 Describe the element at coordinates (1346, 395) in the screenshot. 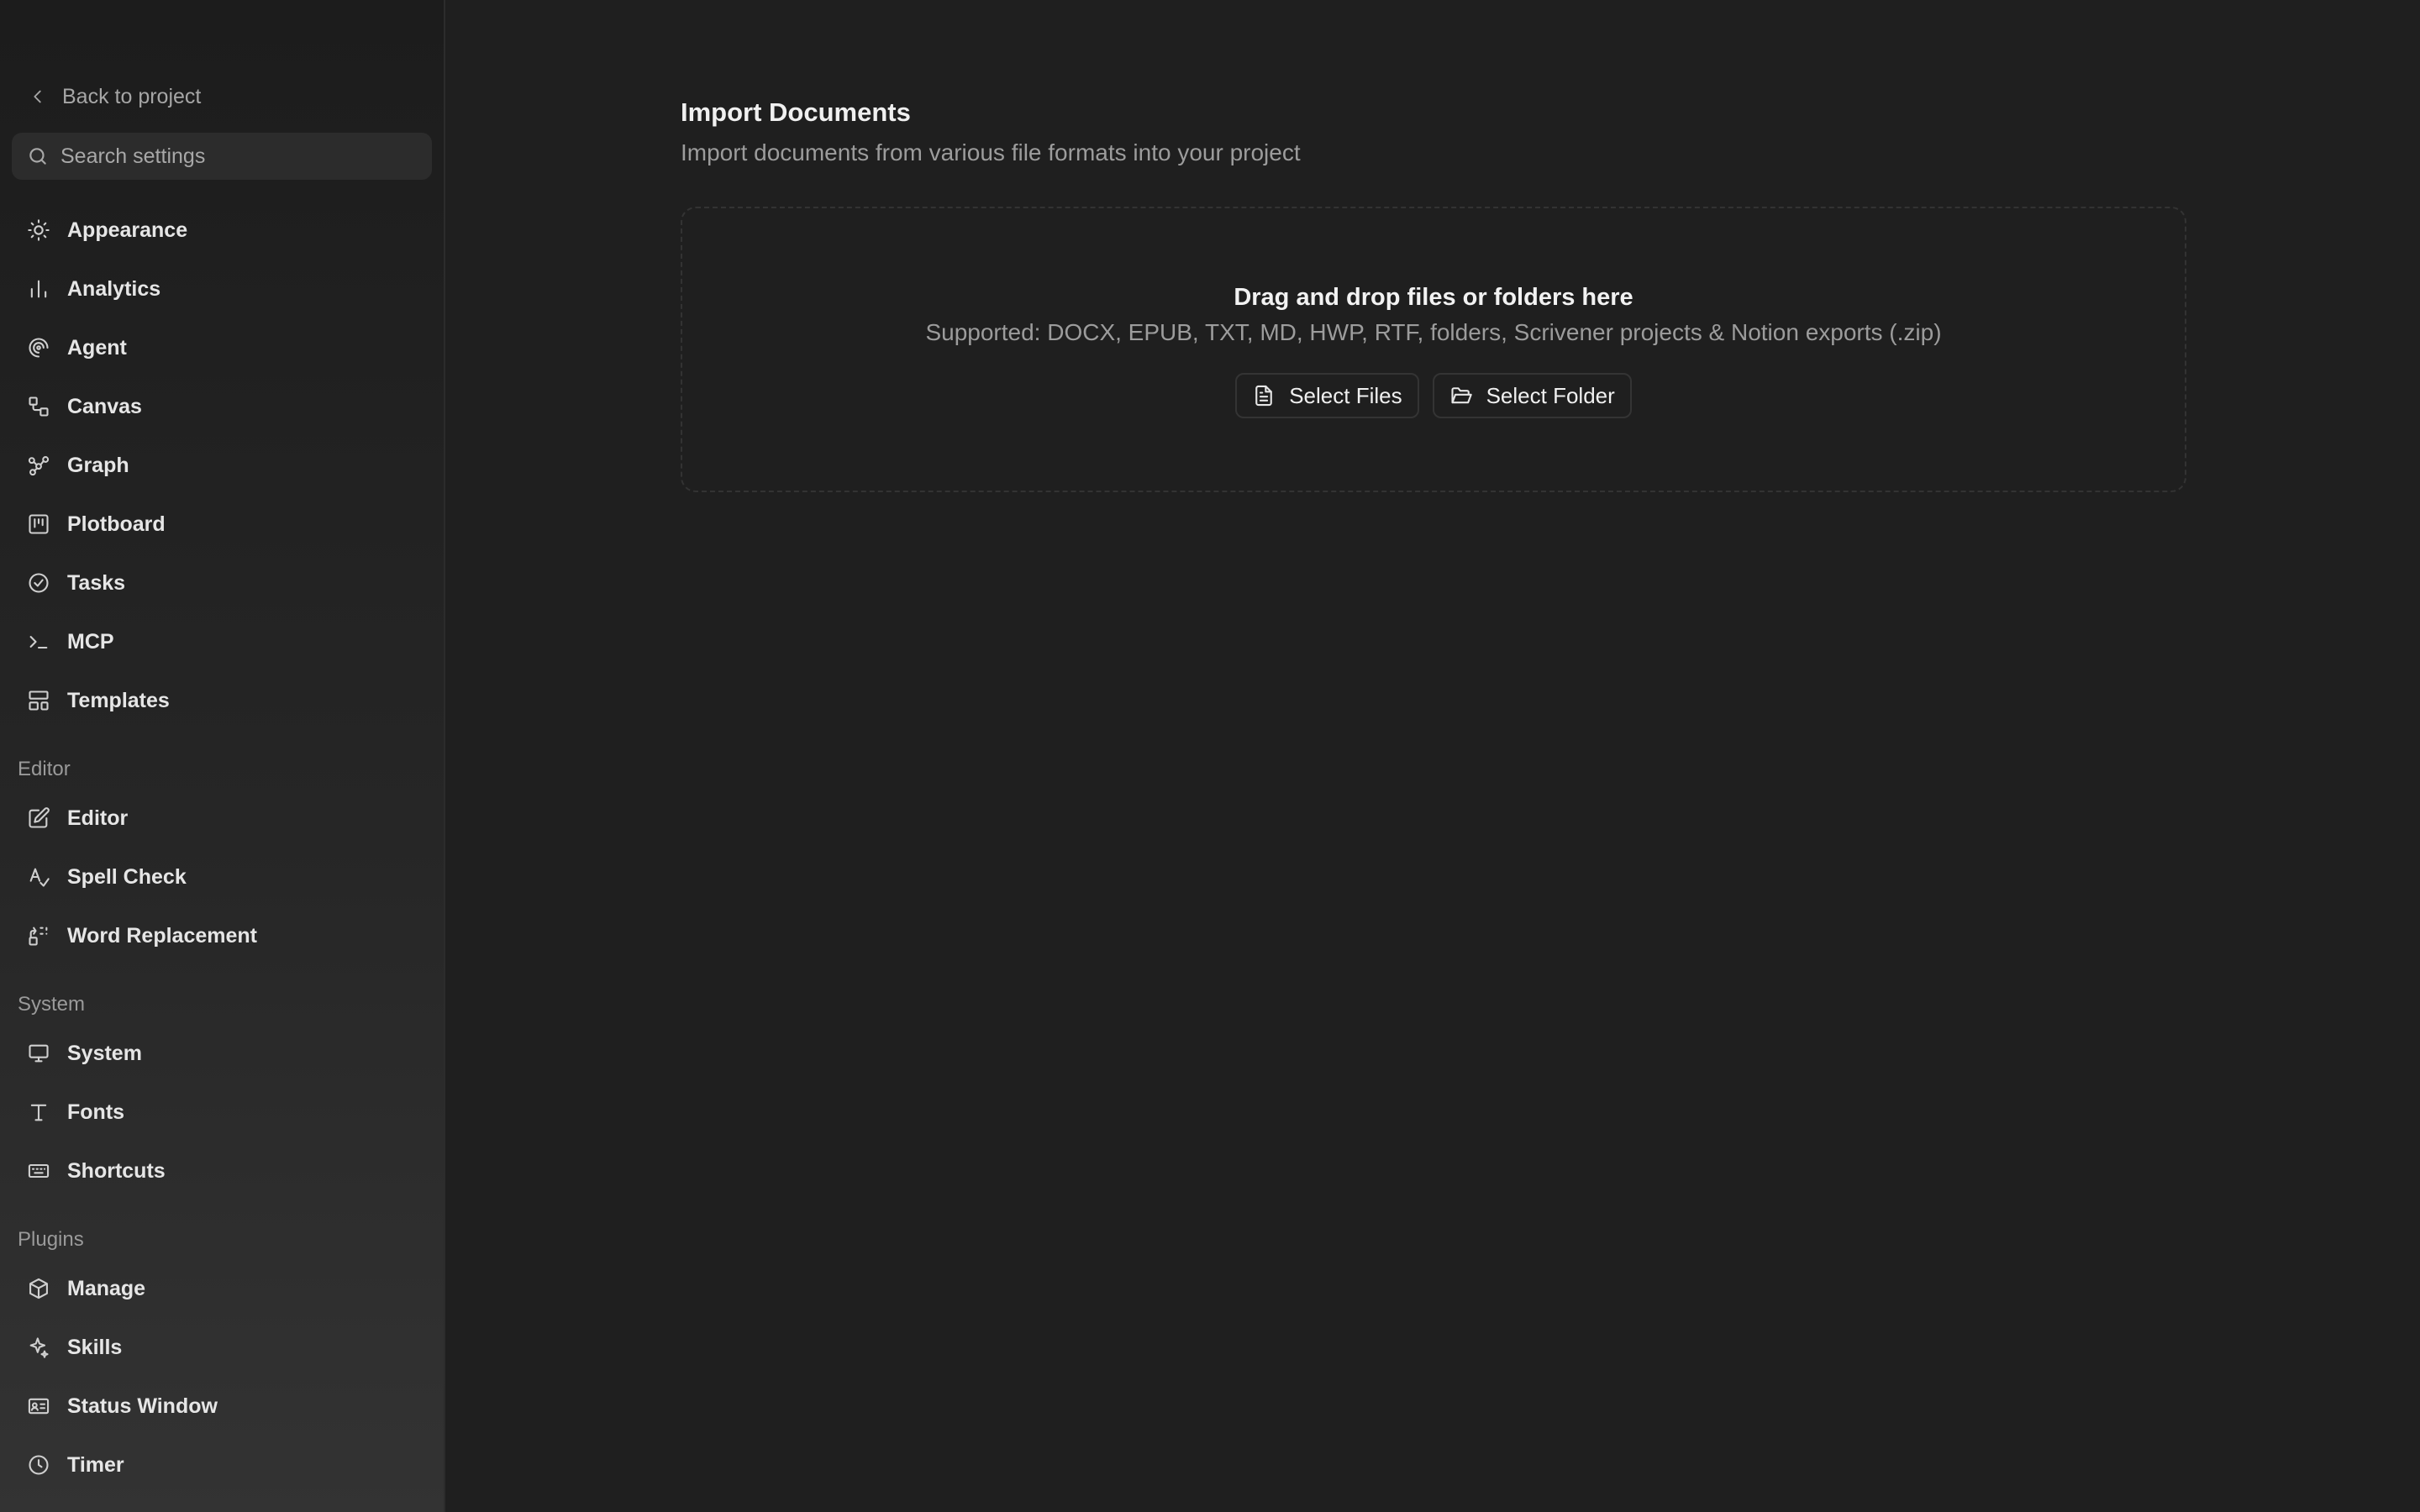

I see `select-files-label: Select Files` at that location.